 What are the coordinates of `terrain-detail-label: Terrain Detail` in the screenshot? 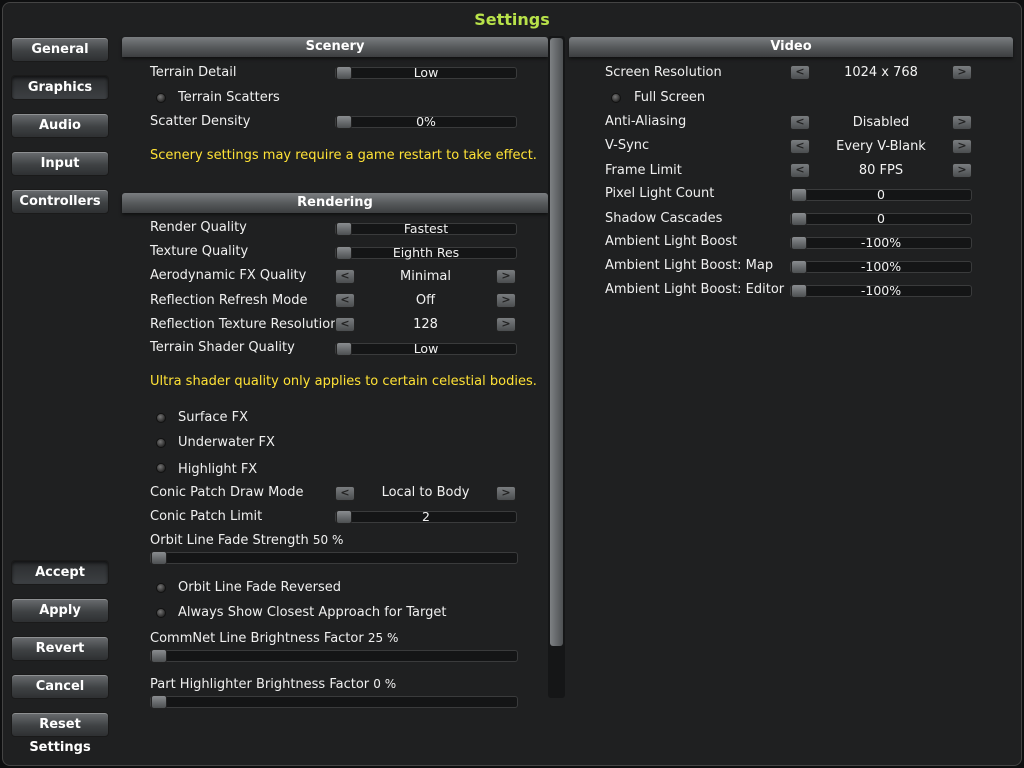 It's located at (193, 72).